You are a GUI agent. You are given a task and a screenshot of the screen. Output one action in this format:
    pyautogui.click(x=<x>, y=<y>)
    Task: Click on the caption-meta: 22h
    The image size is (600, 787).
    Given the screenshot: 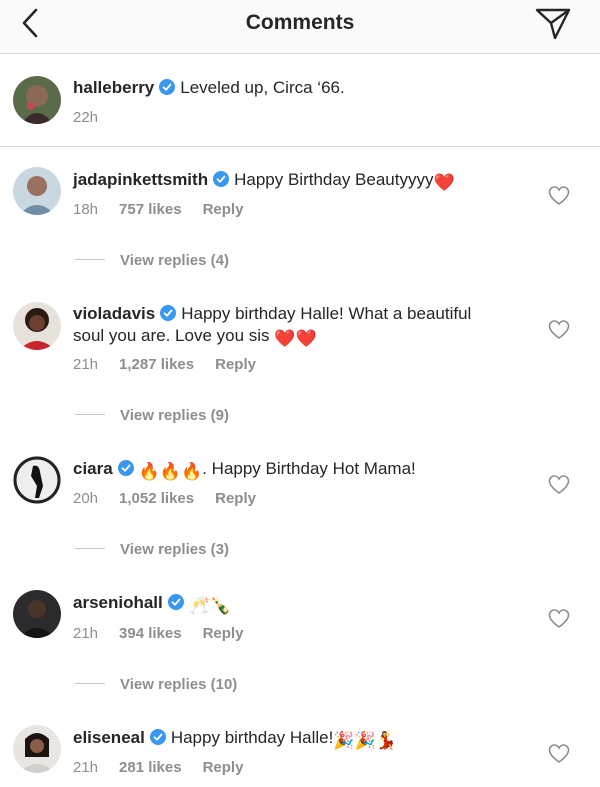 What is the action you would take?
    pyautogui.click(x=96, y=117)
    